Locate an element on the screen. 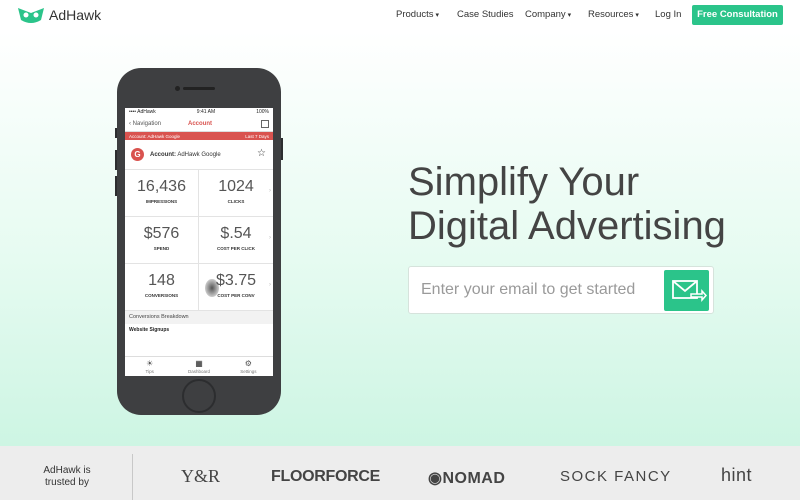 This screenshot has width=800, height=500. metric-value: $.54 is located at coordinates (236, 233).